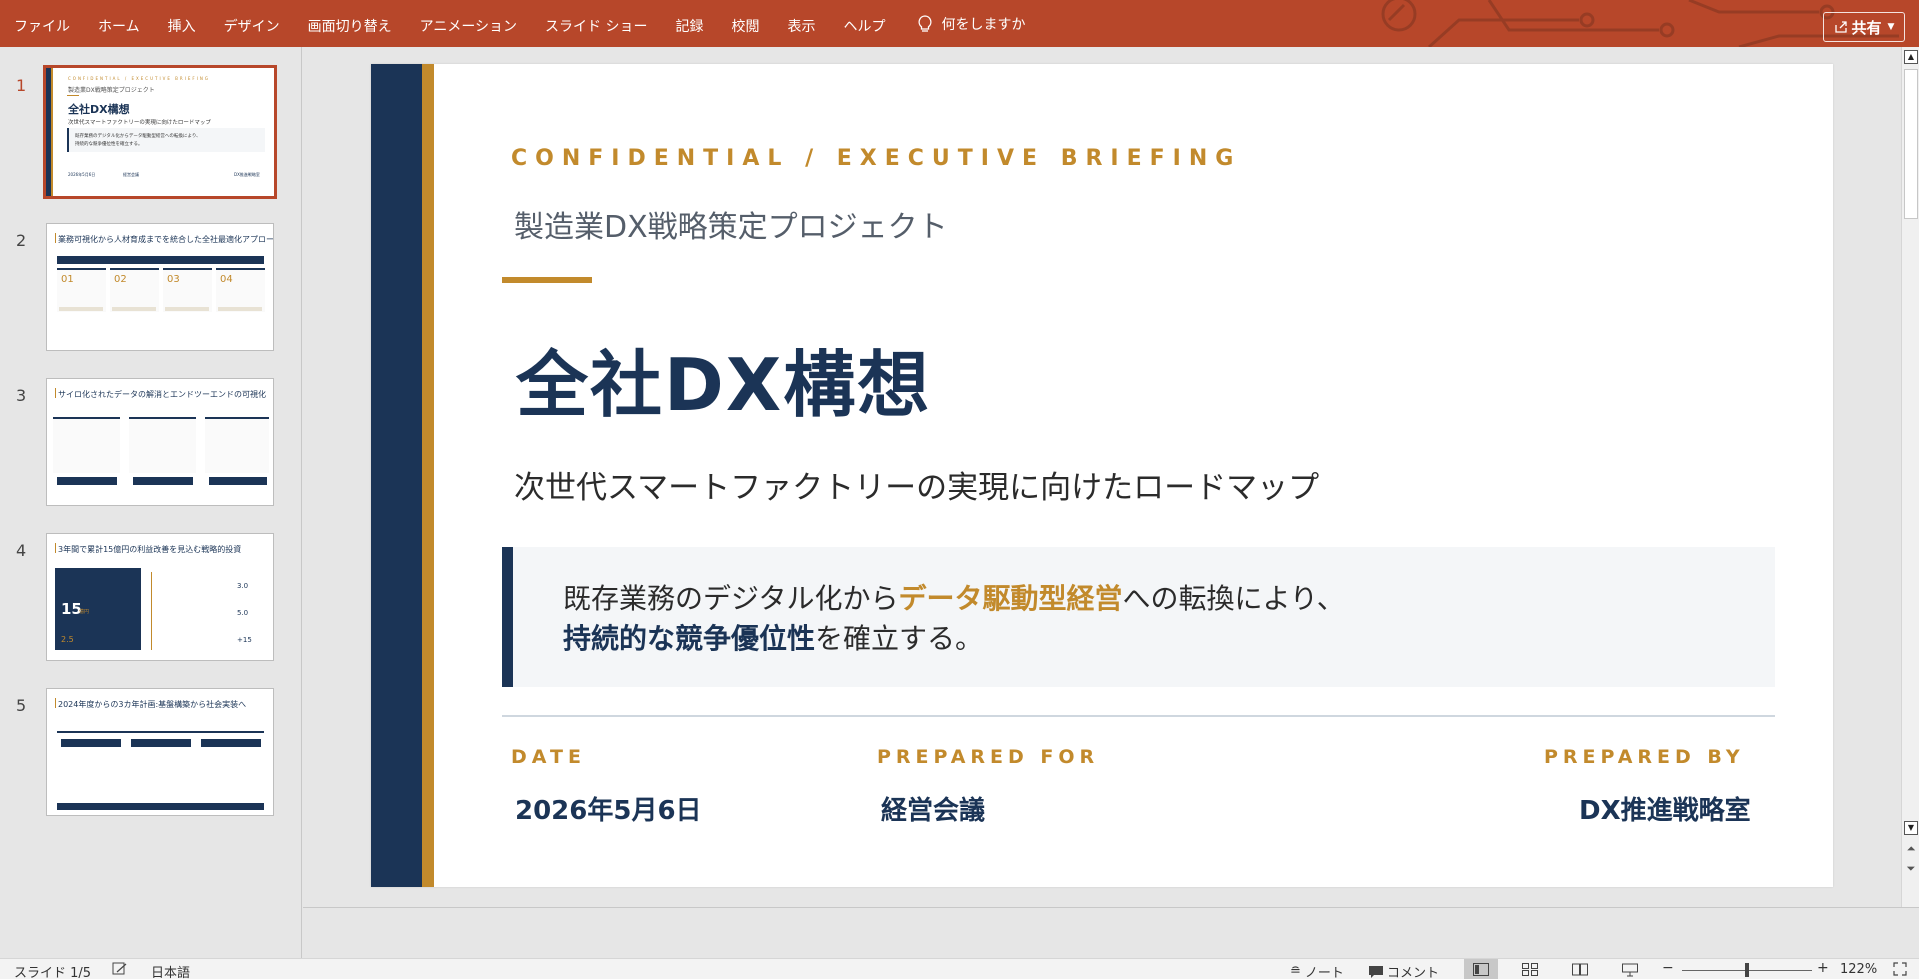  Describe the element at coordinates (139, 123) in the screenshot. I see `thumb-subtitle: 次世代スマートファクトリーの実現に向けたロードマップ` at that location.